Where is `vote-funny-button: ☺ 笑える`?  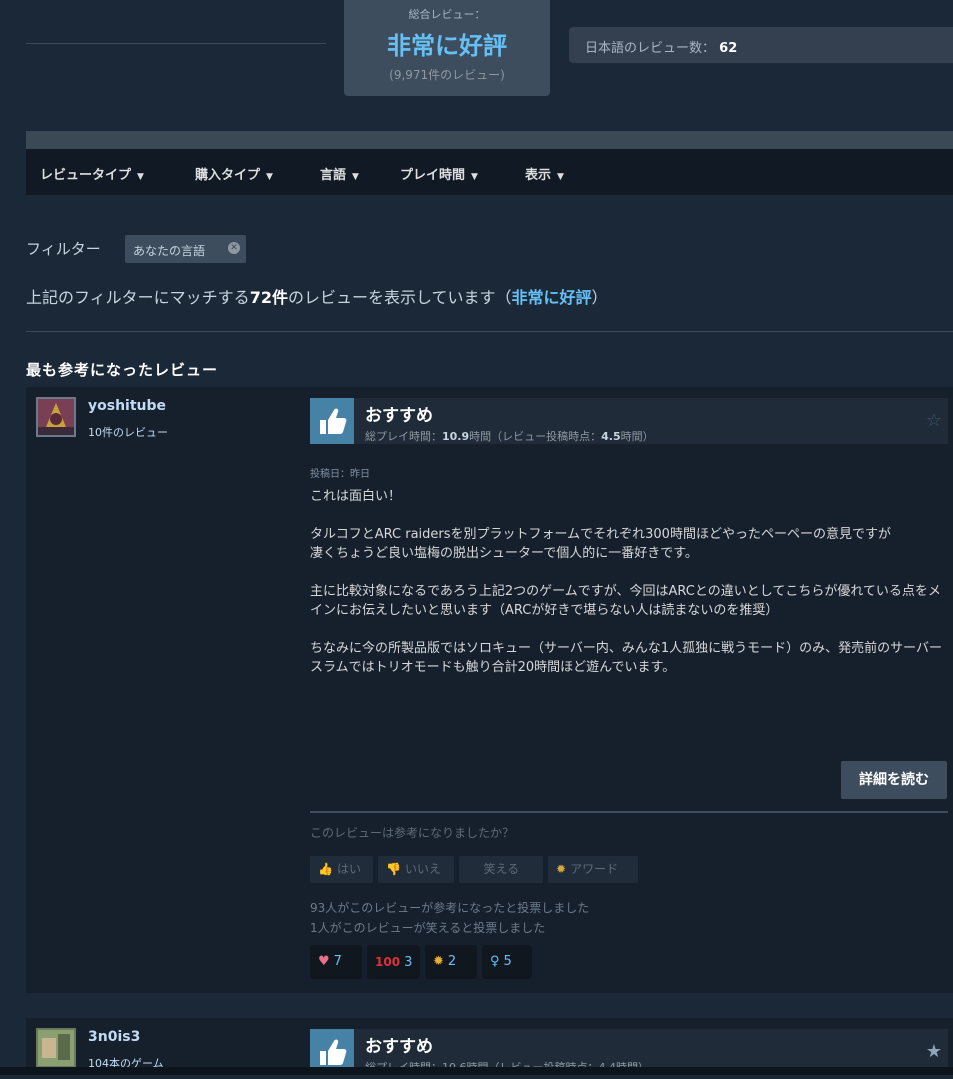
vote-funny-button: ☺ 笑える is located at coordinates (501, 869).